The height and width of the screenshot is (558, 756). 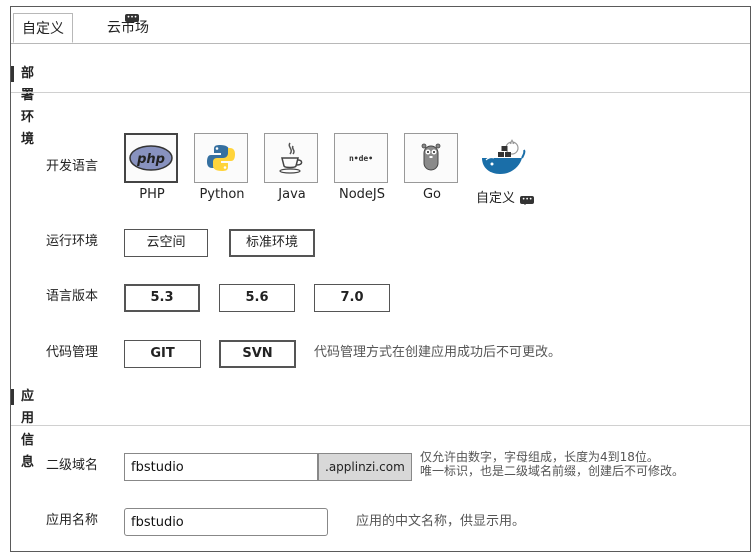 What do you see at coordinates (496, 198) in the screenshot?
I see `lang-name-custom: 自定义` at bounding box center [496, 198].